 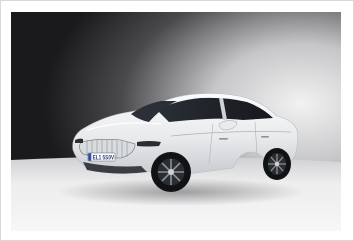 What do you see at coordinates (277, 164) in the screenshot?
I see `rear-wheel` at bounding box center [277, 164].